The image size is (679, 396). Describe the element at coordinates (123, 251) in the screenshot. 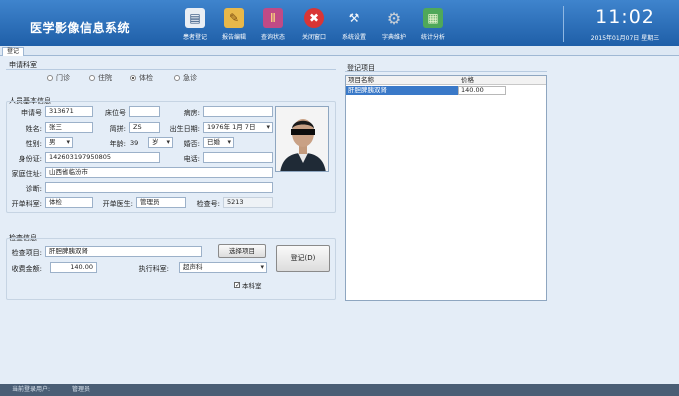

I see `exam-item-field: 肝胆脾胰双肾` at that location.